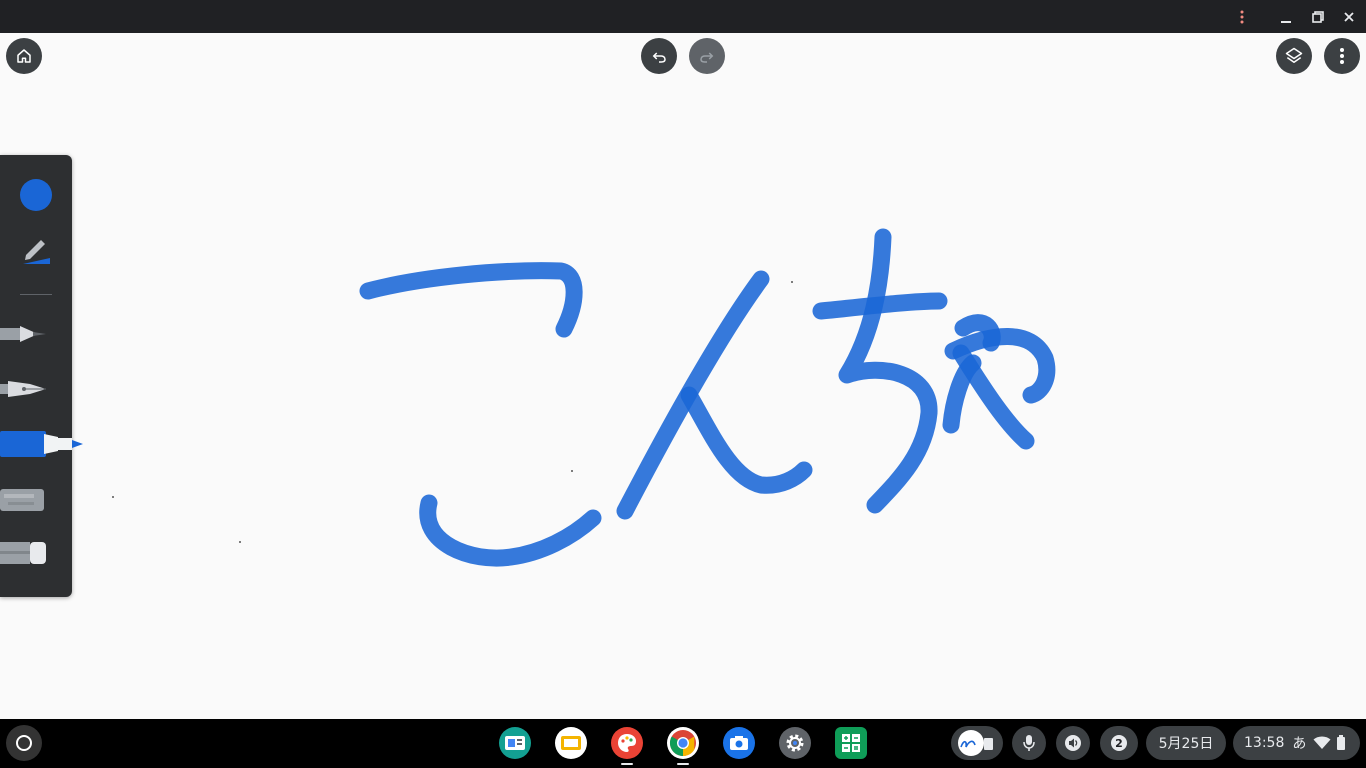  I want to click on redo-icon, so click(707, 57).